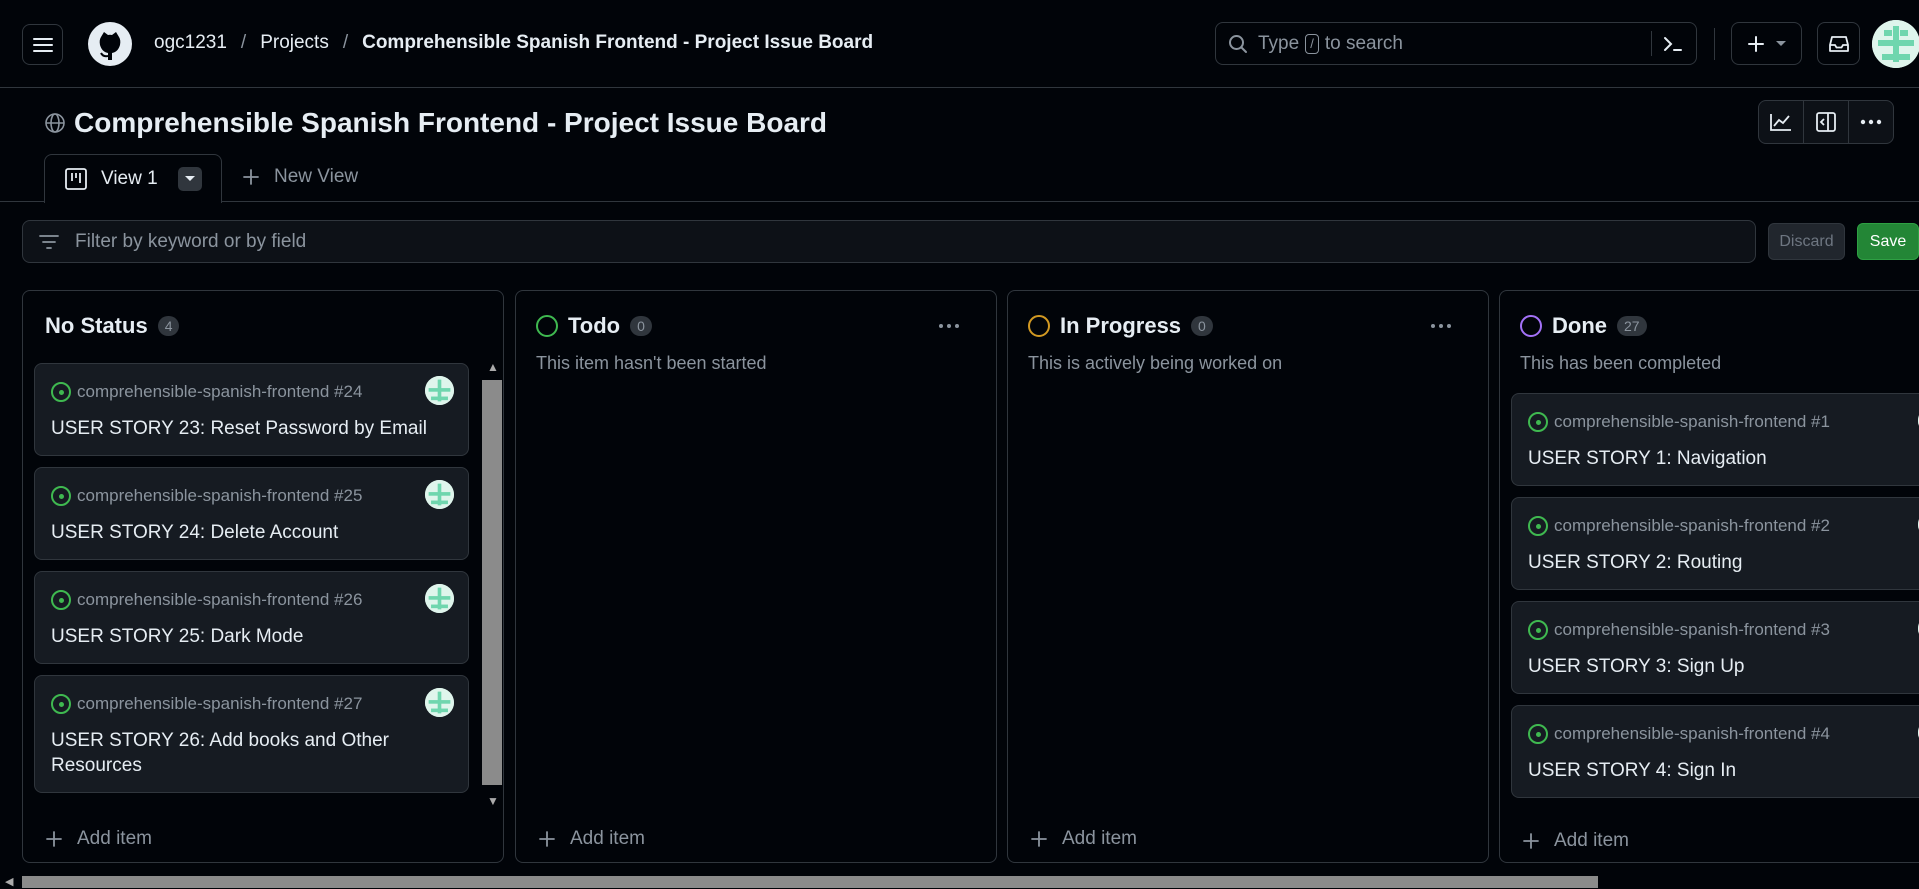  Describe the element at coordinates (129, 178) in the screenshot. I see `tab-label: View 1` at that location.